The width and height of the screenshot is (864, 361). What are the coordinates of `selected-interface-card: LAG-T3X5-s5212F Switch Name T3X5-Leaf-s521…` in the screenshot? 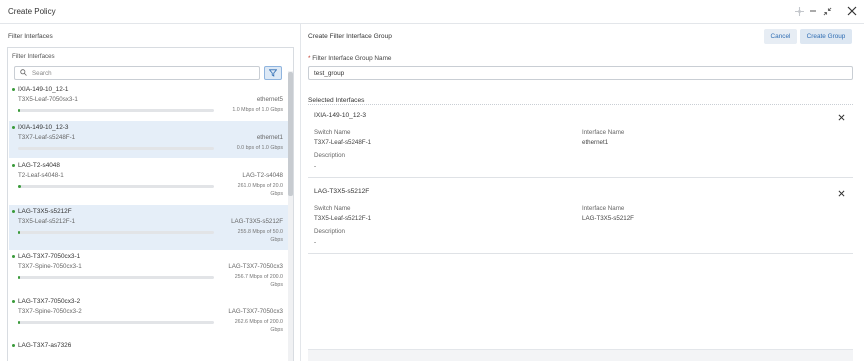 It's located at (580, 218).